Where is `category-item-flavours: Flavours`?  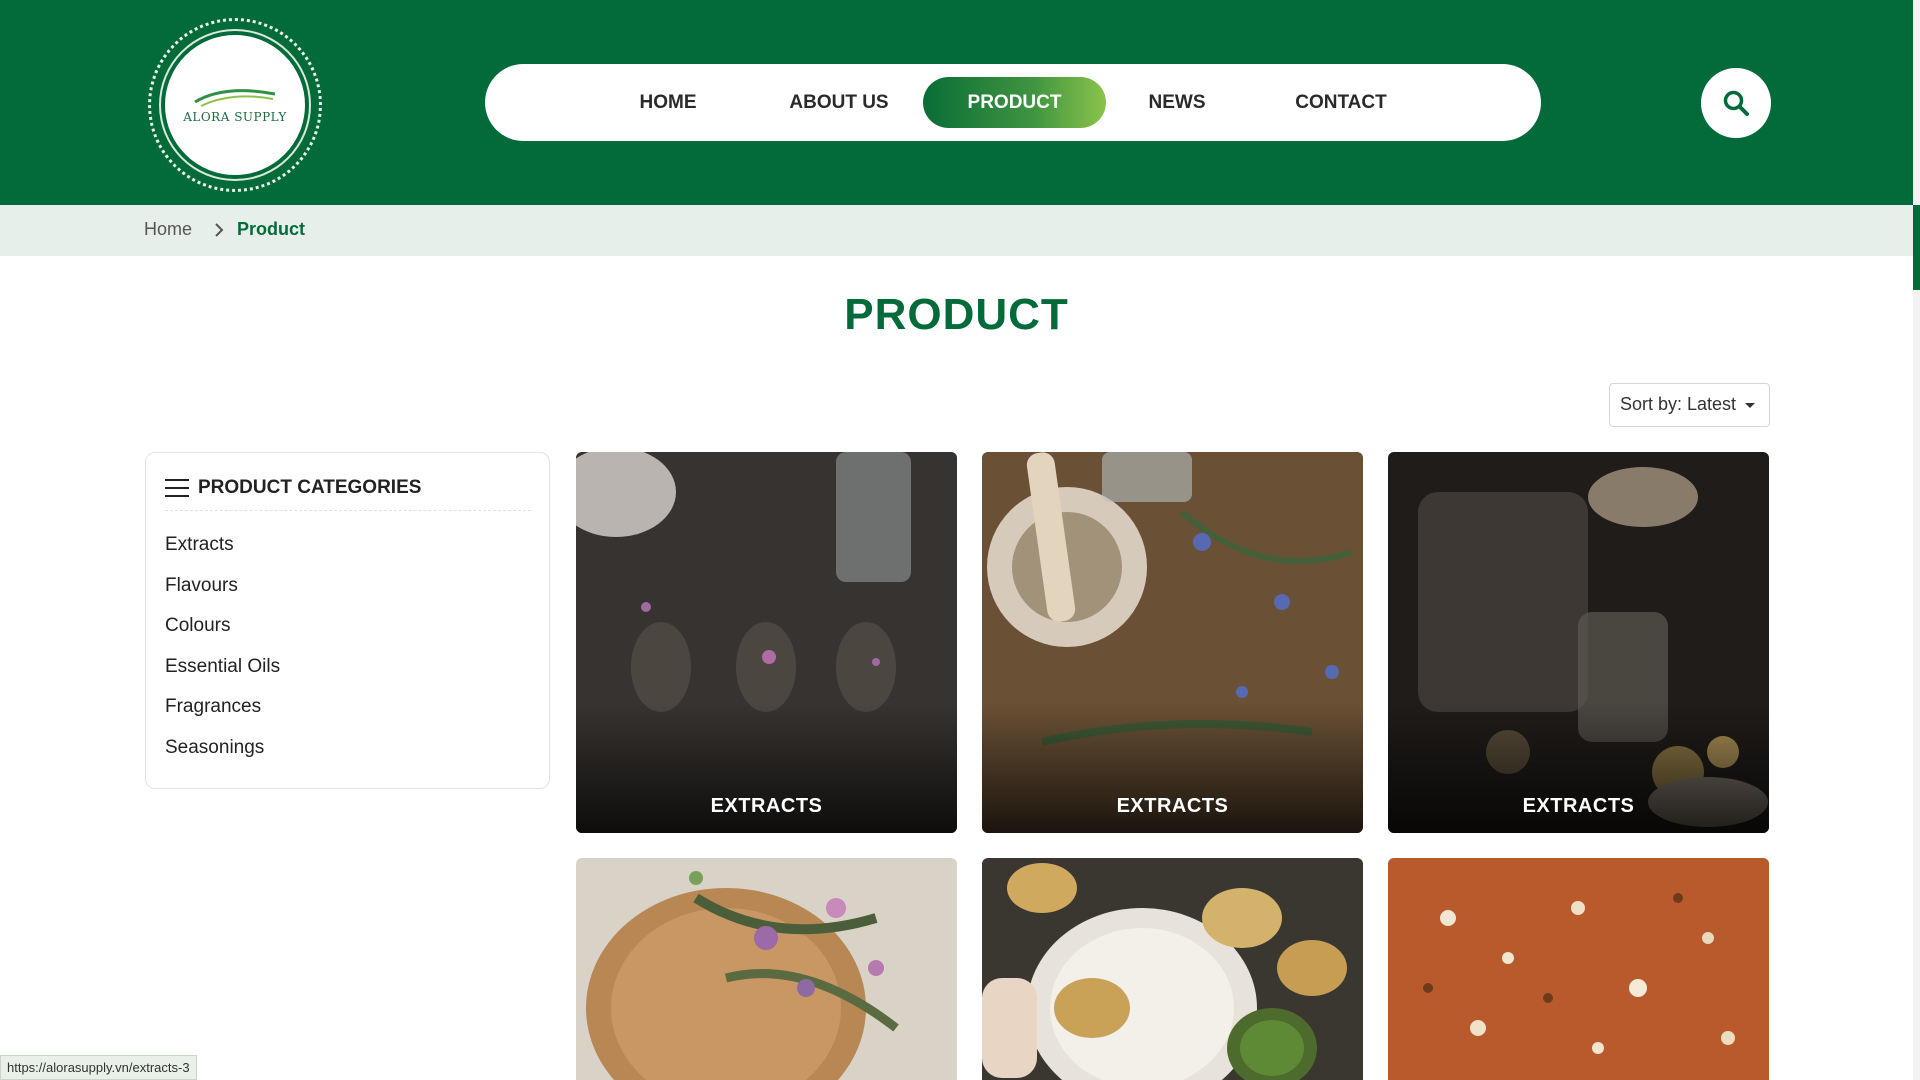 category-item-flavours: Flavours is located at coordinates (222, 592).